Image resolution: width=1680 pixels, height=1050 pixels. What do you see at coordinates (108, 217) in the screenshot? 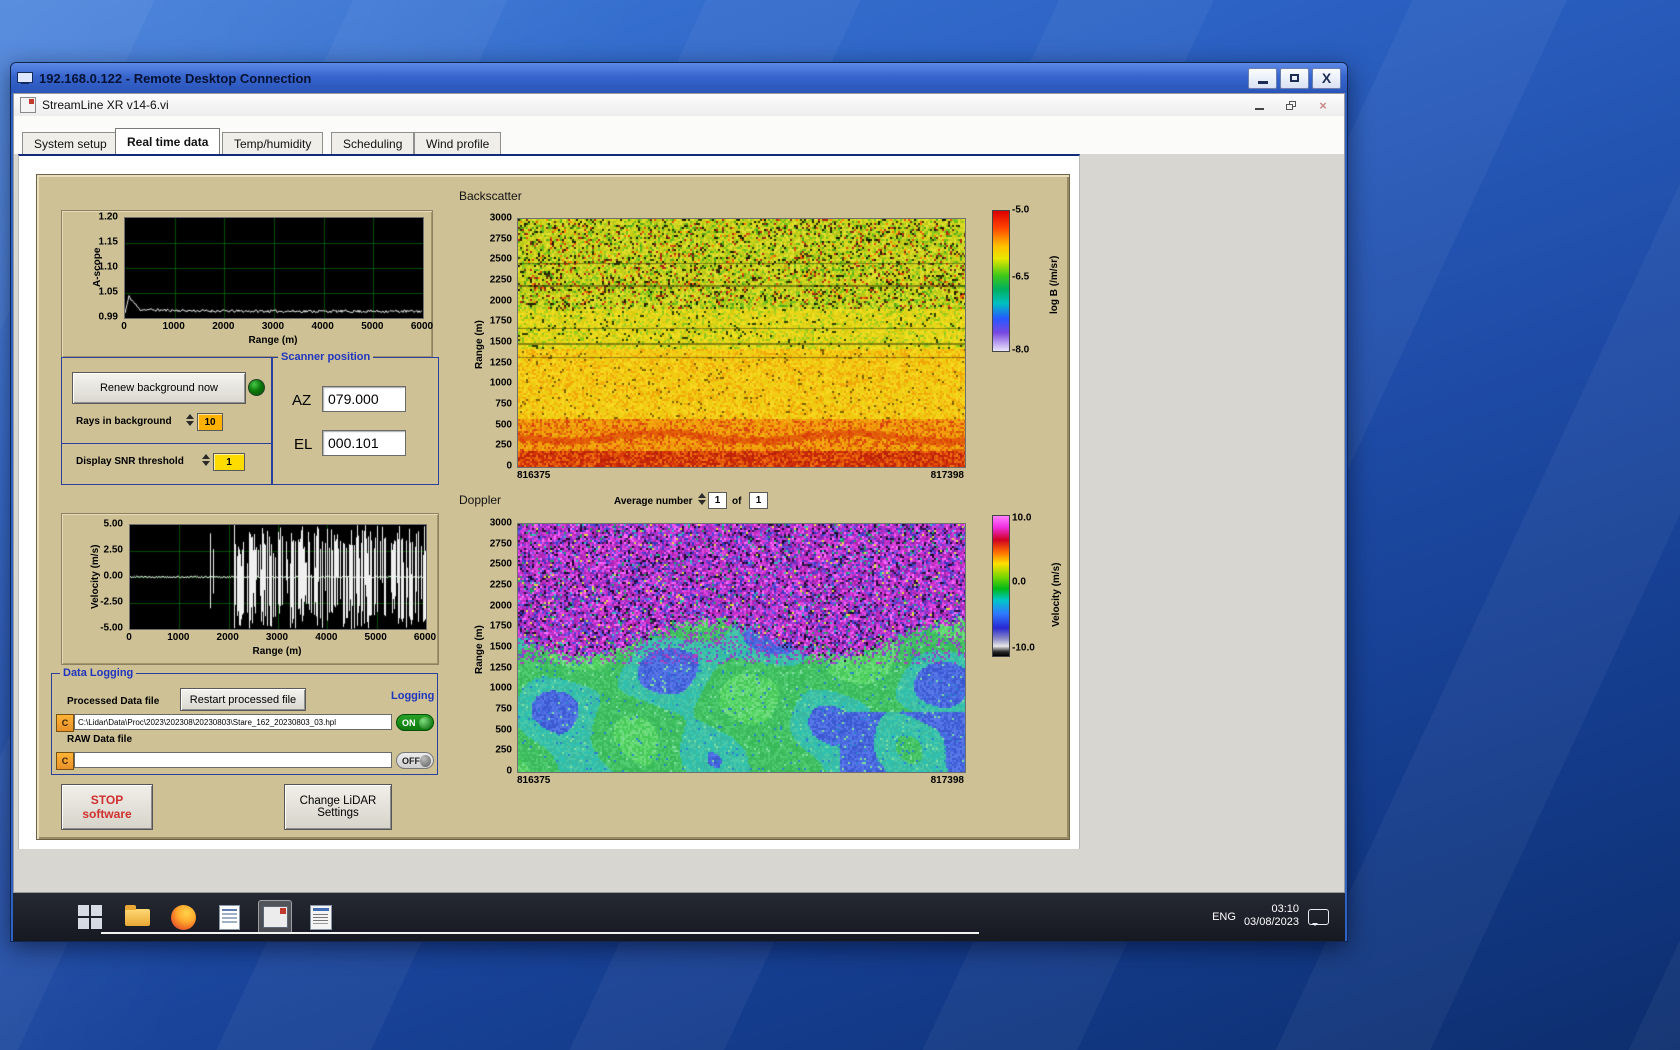
I see `tick-label: 1.20` at bounding box center [108, 217].